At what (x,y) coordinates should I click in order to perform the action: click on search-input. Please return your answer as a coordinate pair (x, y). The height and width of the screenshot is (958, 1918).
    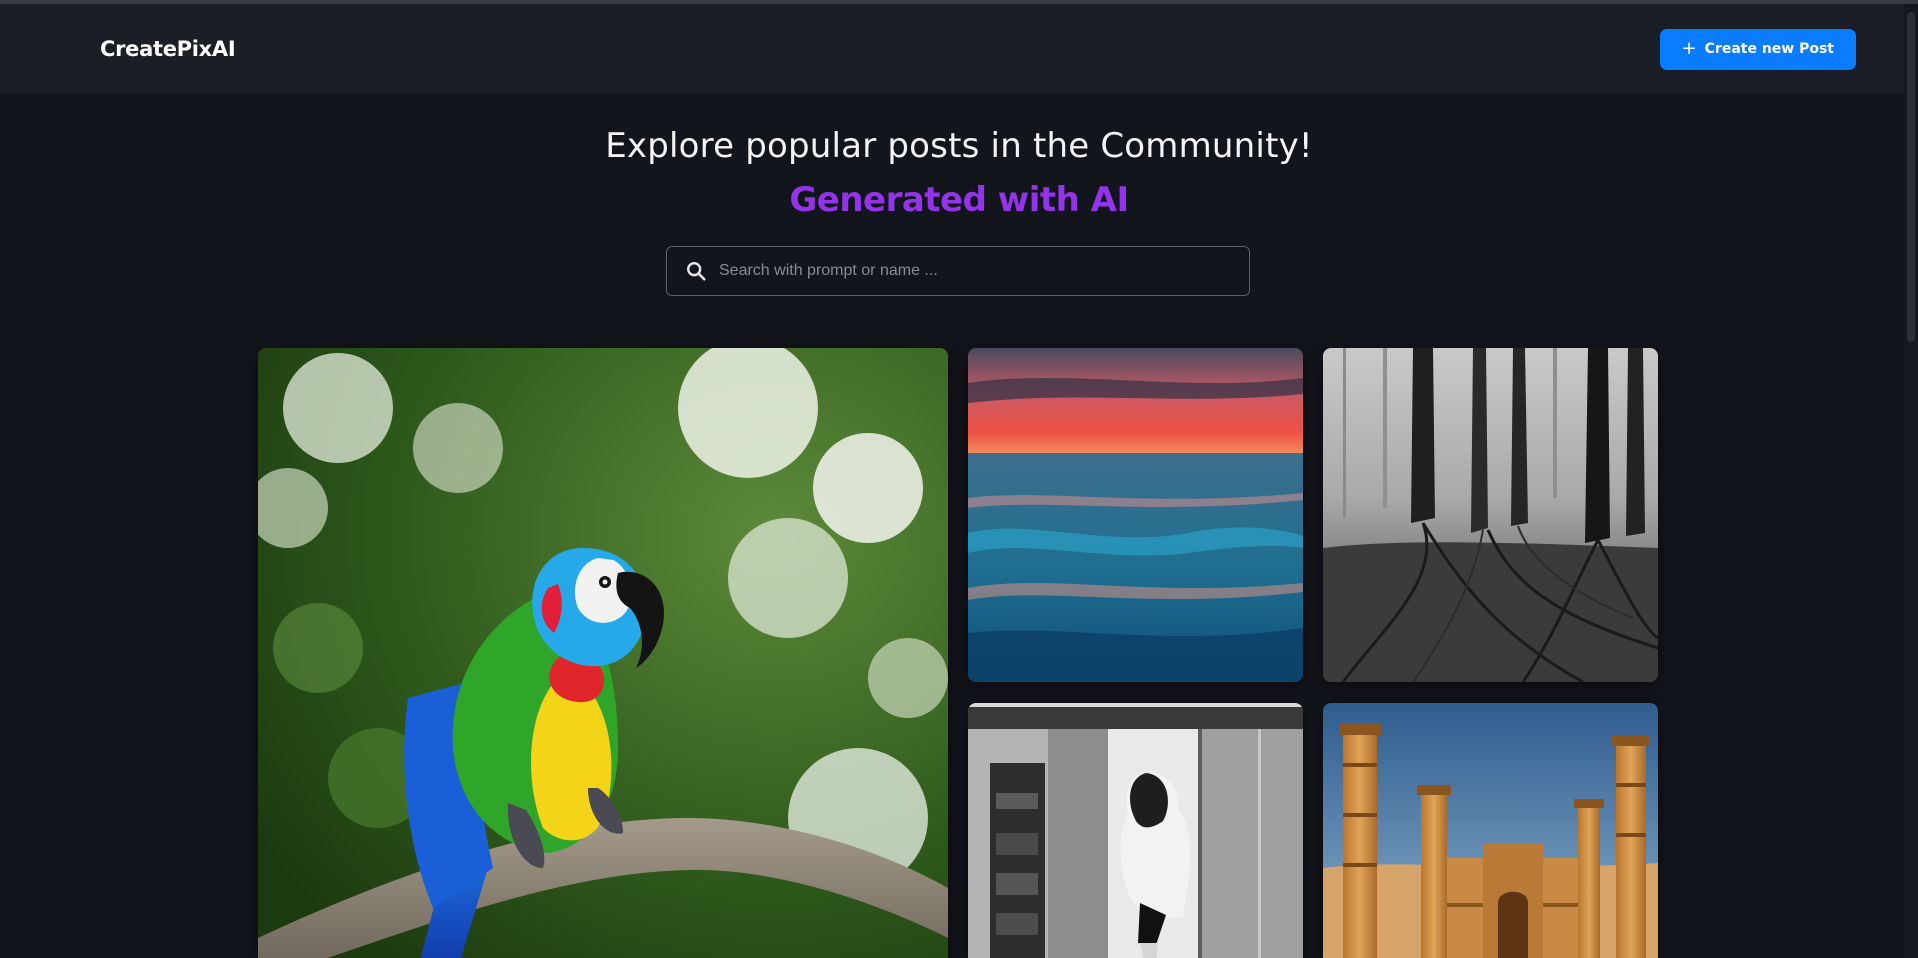
    Looking at the image, I should click on (984, 271).